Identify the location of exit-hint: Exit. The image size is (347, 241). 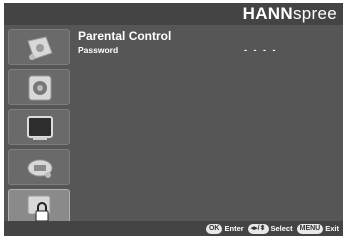
(332, 228).